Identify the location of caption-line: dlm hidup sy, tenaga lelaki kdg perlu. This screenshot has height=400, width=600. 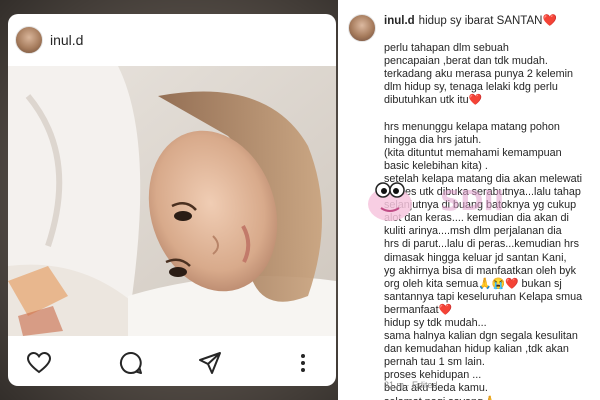
(471, 87).